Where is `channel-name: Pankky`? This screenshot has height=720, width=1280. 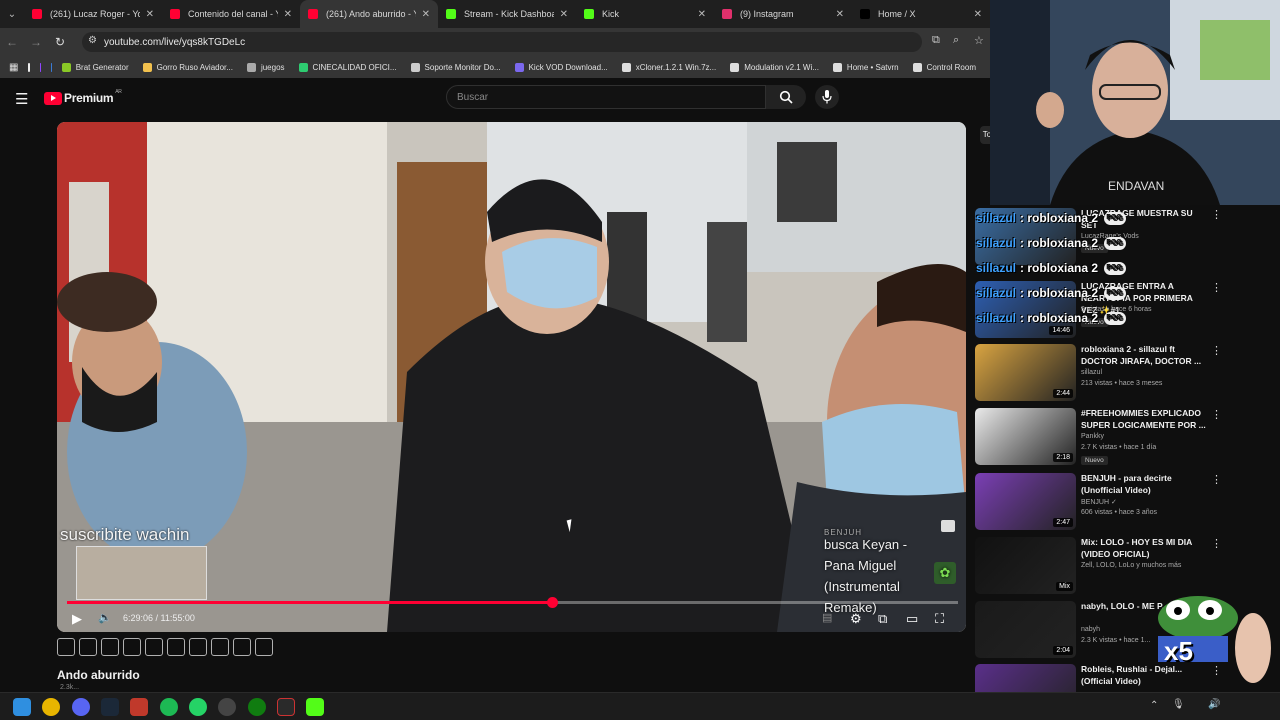
channel-name: Pankky is located at coordinates (1092, 436).